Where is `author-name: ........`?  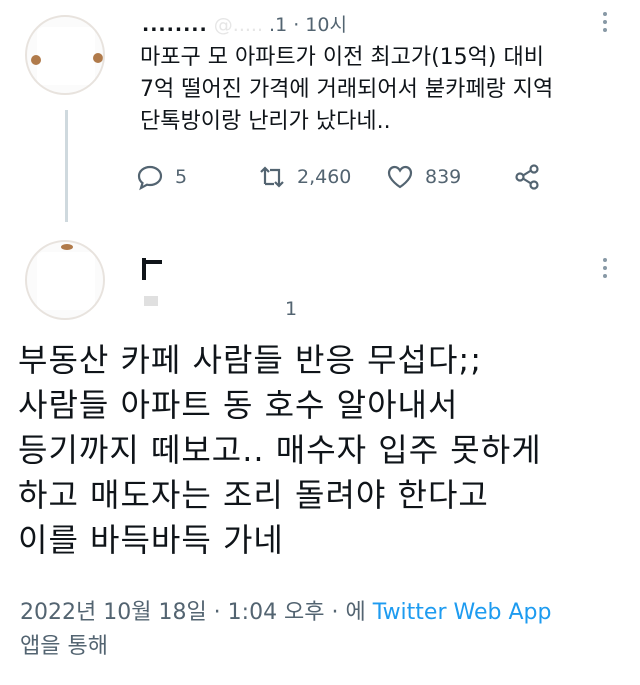 author-name: ........ is located at coordinates (175, 25).